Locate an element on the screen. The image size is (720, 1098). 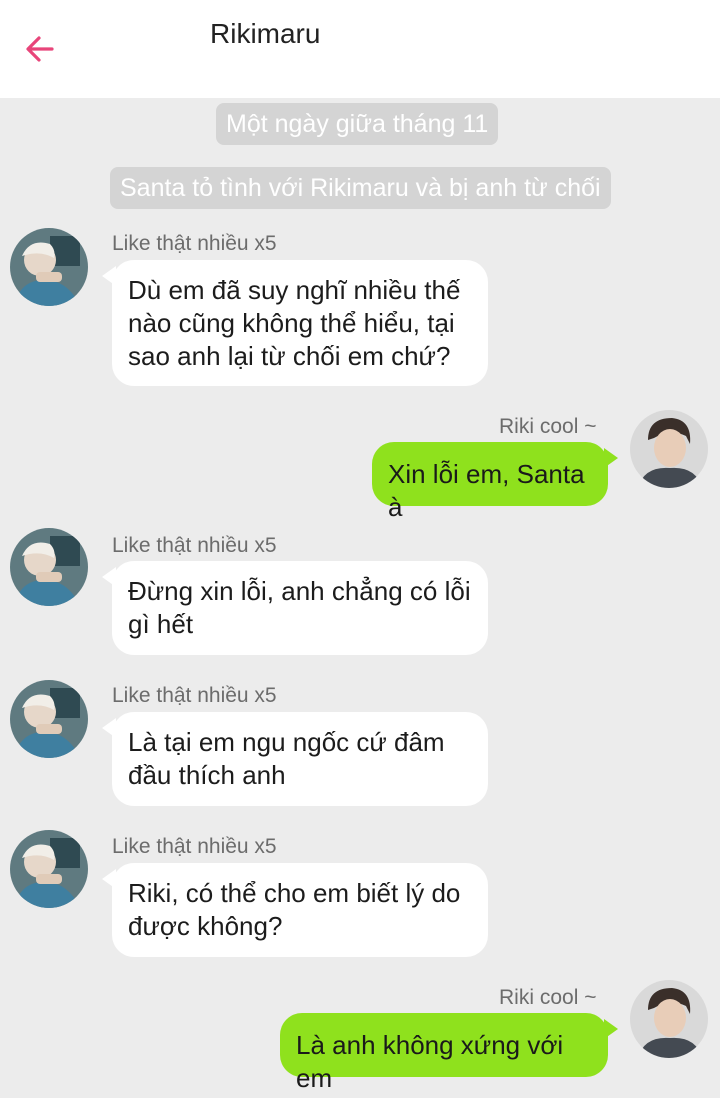
message-line: Dù em đã suy nghĩ nhiều thế is located at coordinates (294, 290).